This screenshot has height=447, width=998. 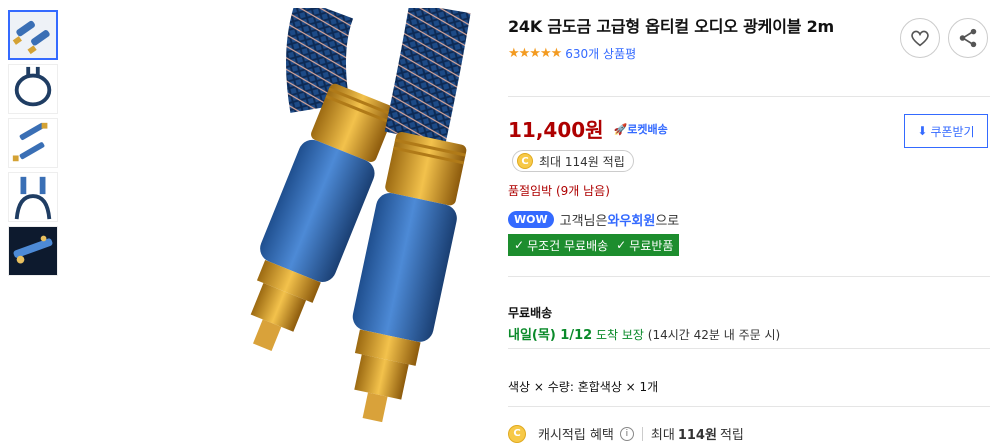 I want to click on points-text: 최대 114원 적립, so click(x=582, y=161).